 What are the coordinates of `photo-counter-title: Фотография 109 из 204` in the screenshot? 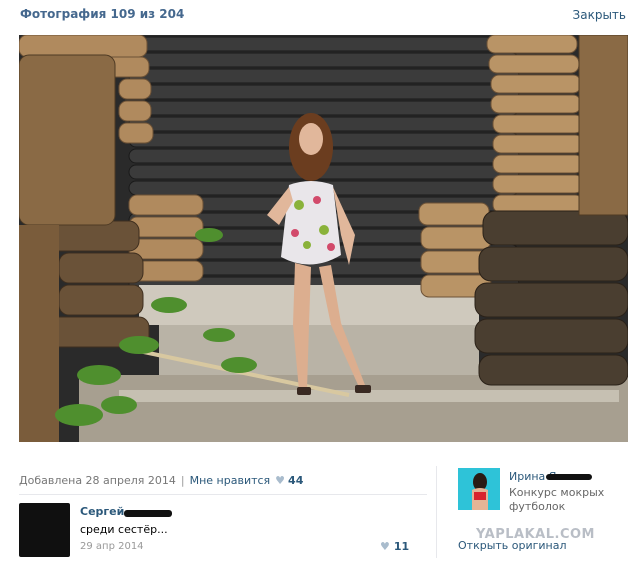 It's located at (102, 14).